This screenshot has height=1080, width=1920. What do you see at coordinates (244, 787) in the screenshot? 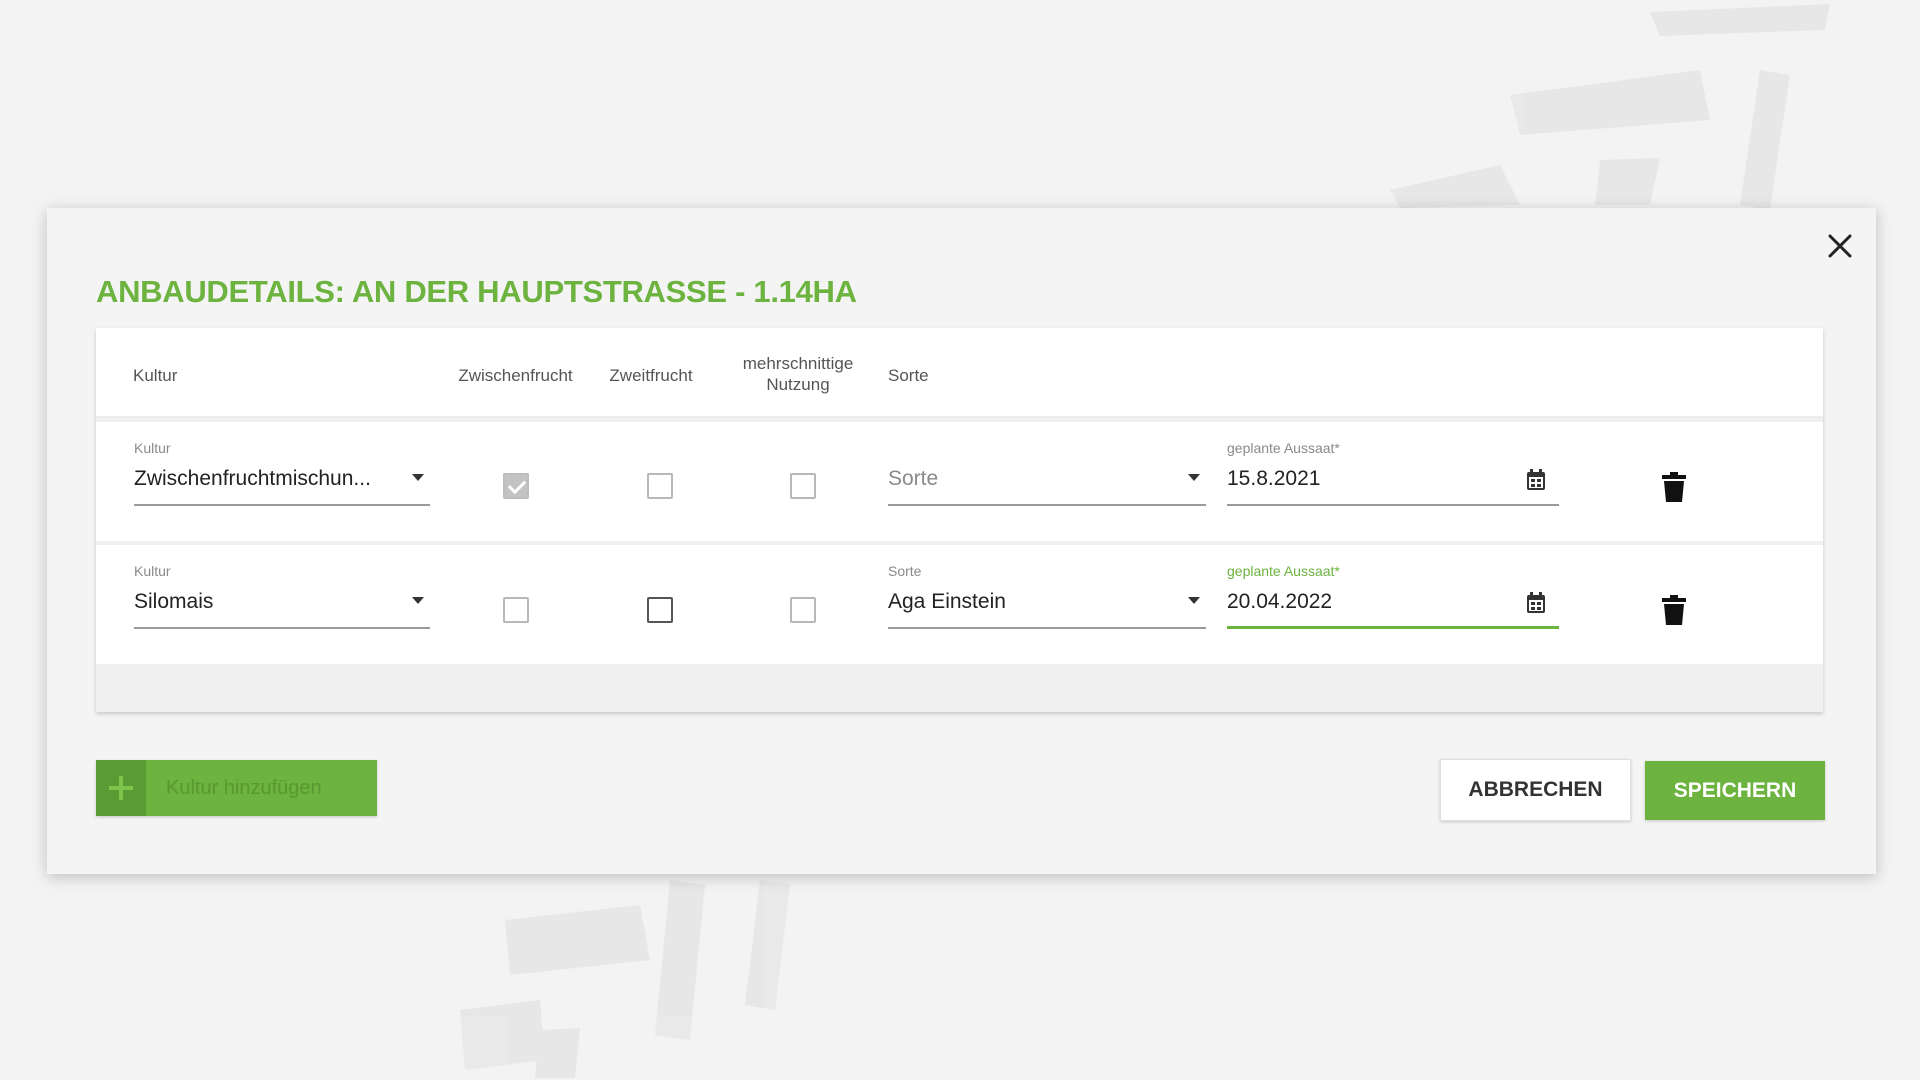
I see `add-kultur-label: Kultur hinzufügen` at bounding box center [244, 787].